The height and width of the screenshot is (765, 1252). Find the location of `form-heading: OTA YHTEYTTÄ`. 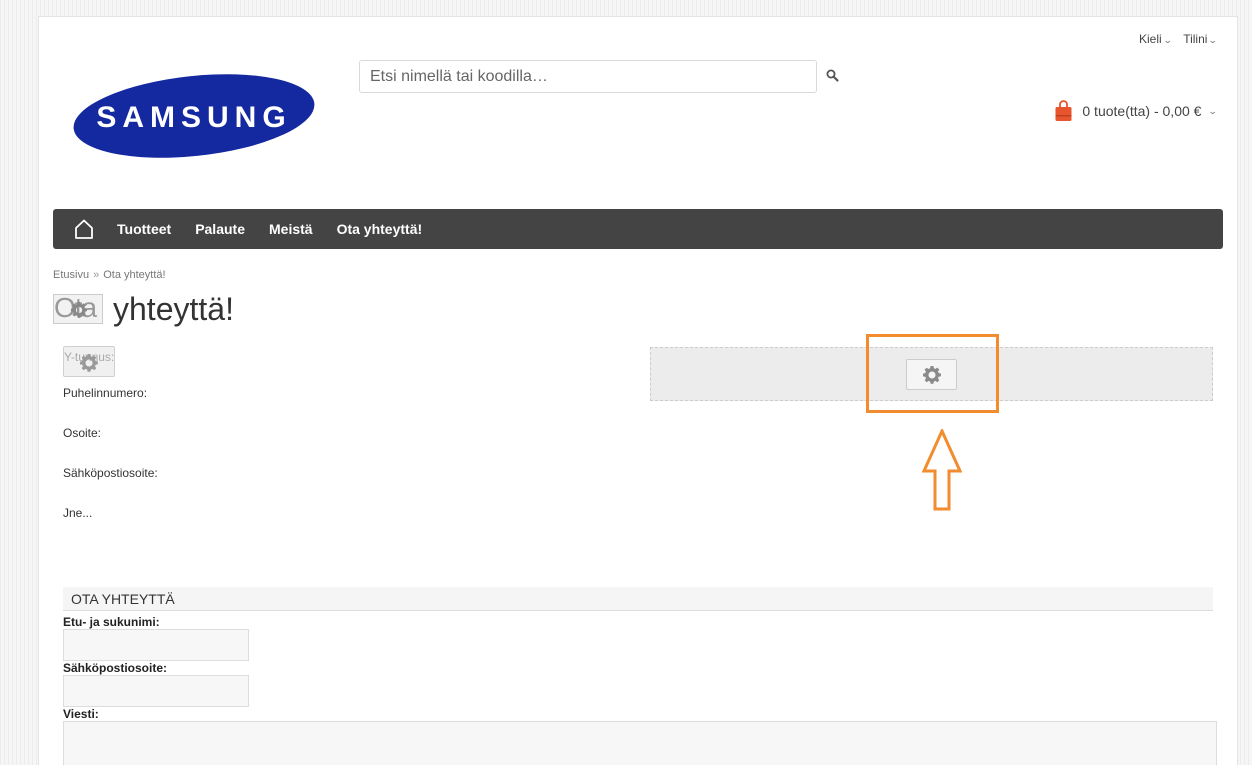

form-heading: OTA YHTEYTTÄ is located at coordinates (638, 599).